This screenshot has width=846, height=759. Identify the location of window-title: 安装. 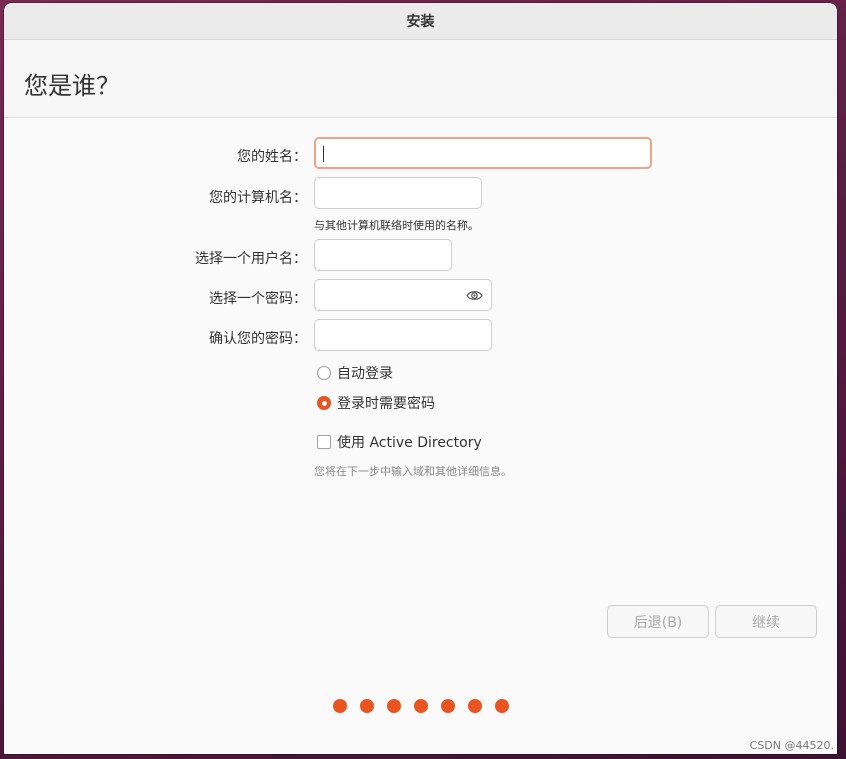
(420, 22).